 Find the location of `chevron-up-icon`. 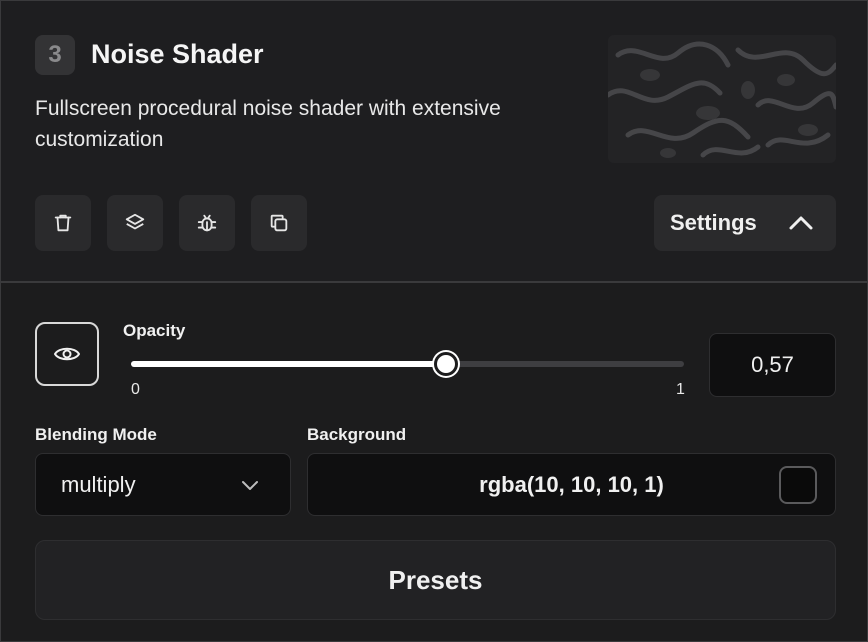

chevron-up-icon is located at coordinates (801, 223).